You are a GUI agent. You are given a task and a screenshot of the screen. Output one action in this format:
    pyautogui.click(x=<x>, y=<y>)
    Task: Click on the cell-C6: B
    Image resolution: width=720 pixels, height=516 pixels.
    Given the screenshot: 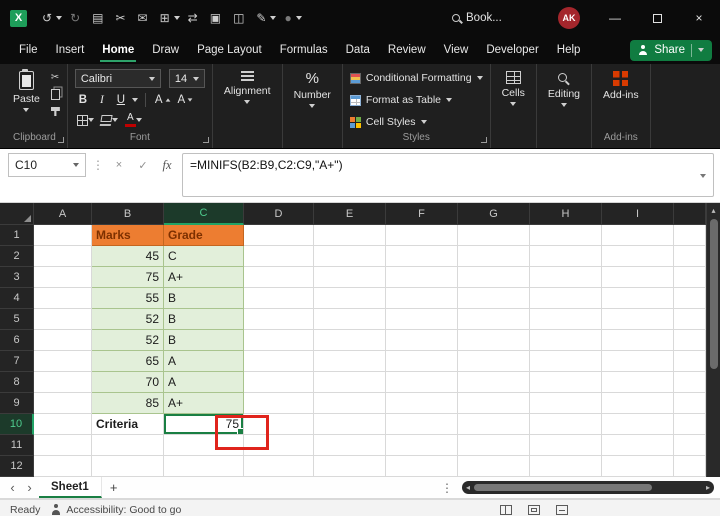 What is the action you would take?
    pyautogui.click(x=204, y=340)
    